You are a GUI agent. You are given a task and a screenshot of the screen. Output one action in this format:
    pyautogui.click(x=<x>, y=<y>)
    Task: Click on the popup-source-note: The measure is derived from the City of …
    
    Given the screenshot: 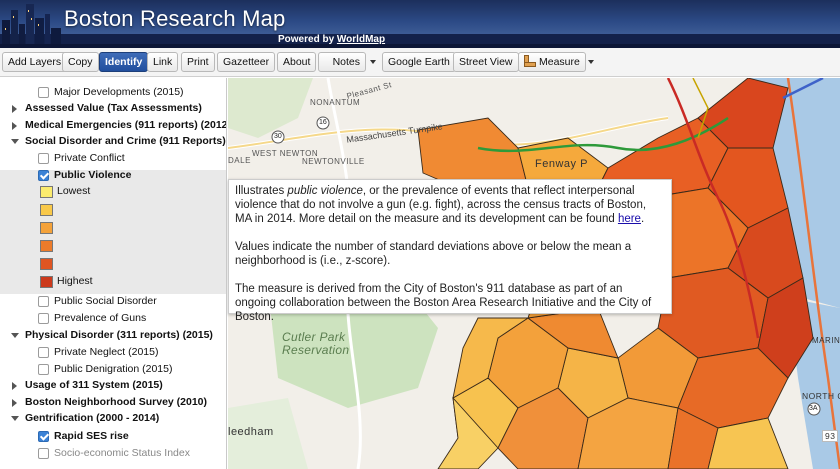 What is the action you would take?
    pyautogui.click(x=443, y=303)
    